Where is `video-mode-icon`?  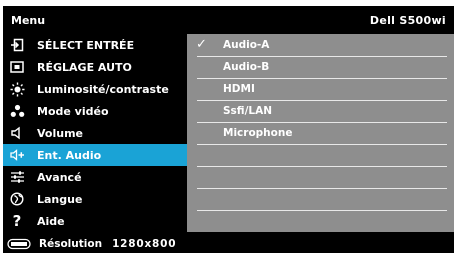 video-mode-icon is located at coordinates (17, 111).